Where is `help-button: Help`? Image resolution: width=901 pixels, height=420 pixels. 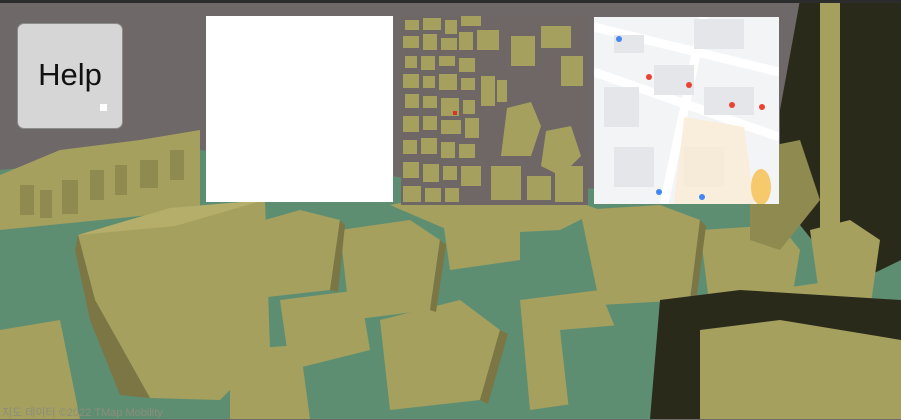
help-button: Help is located at coordinates (70, 76).